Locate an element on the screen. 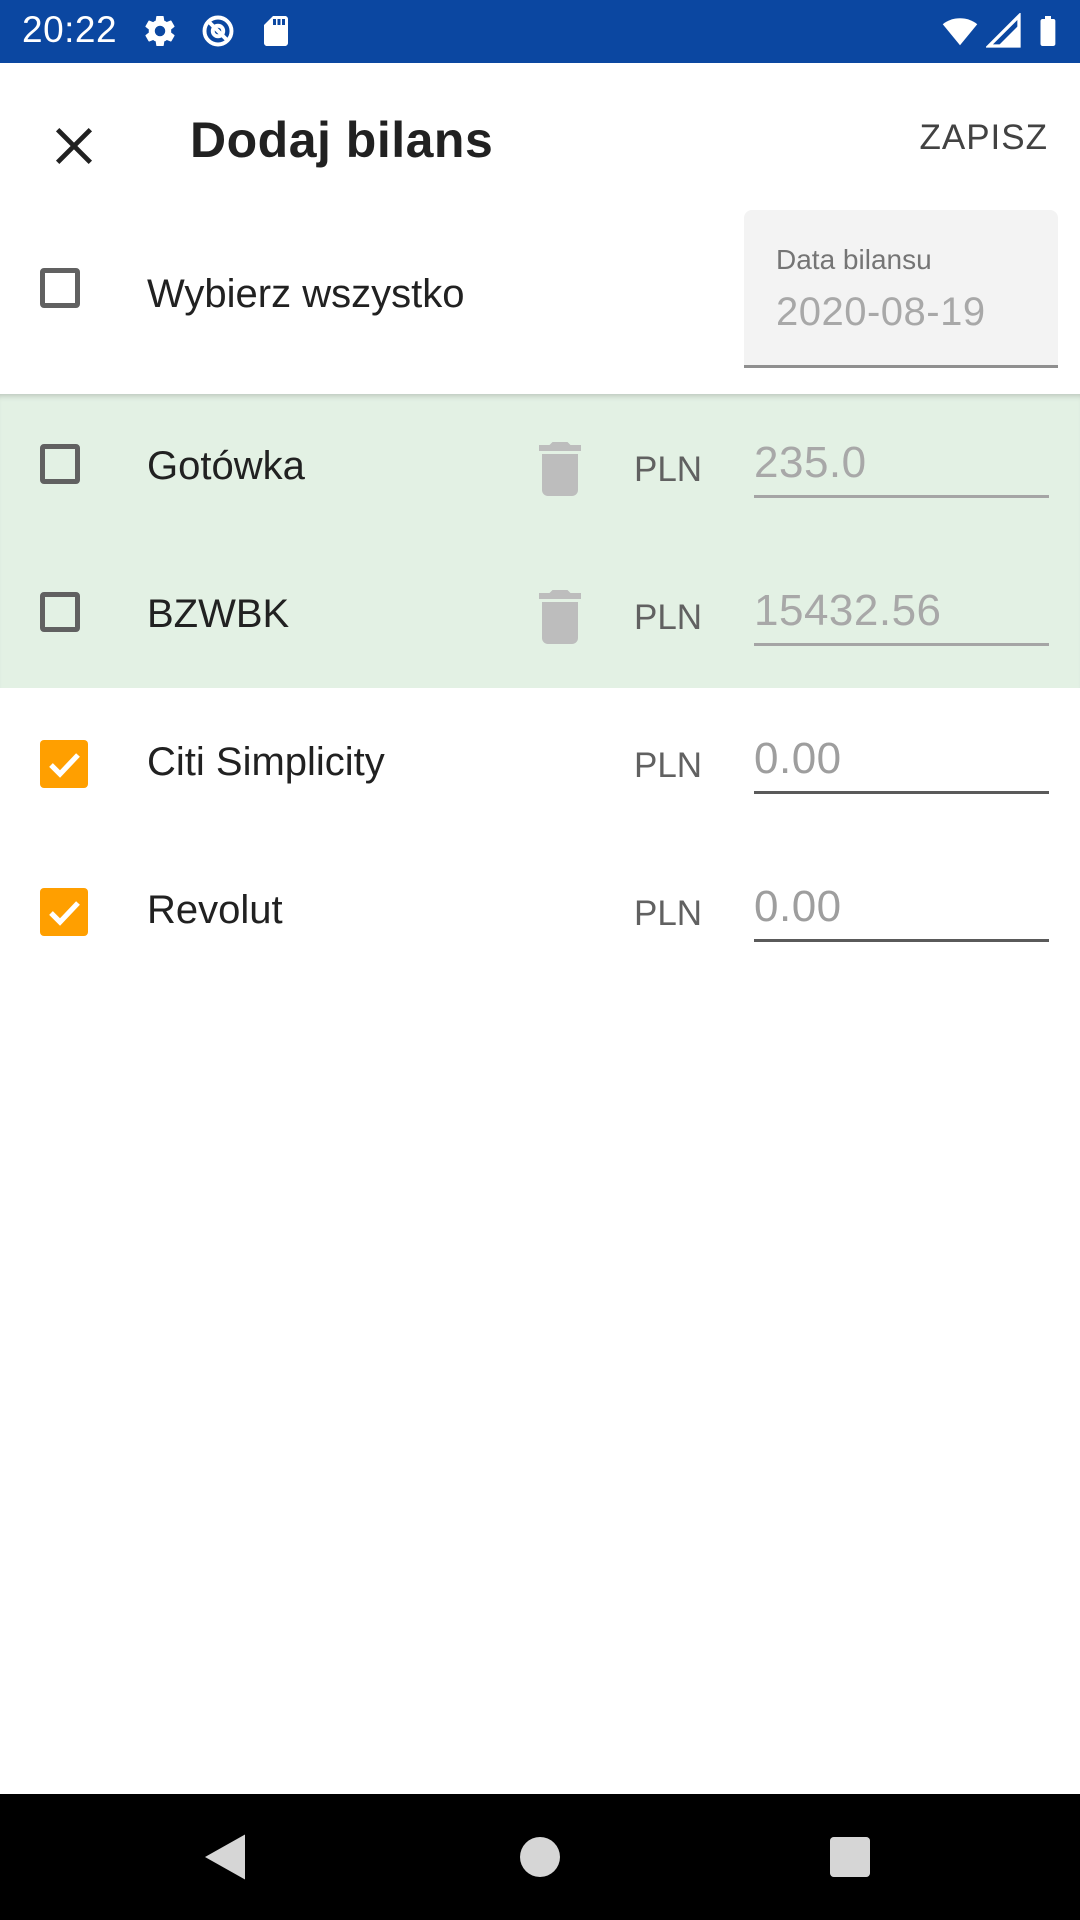  select-all-checkbox is located at coordinates (60, 288).